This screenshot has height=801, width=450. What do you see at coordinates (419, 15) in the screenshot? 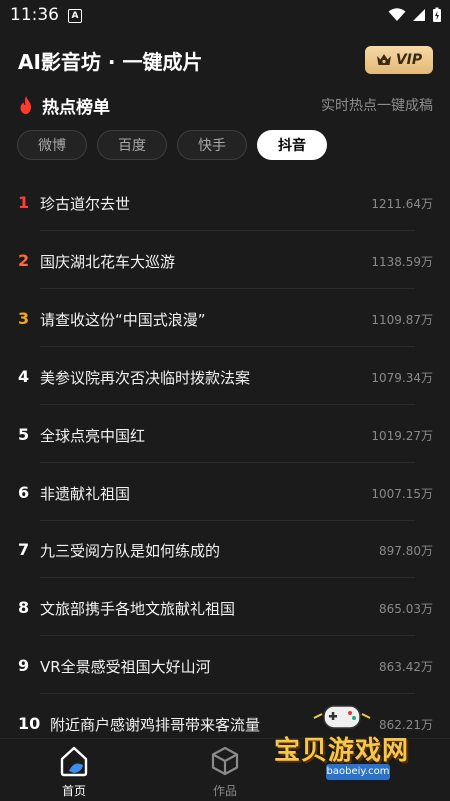
I see `signal-icon` at bounding box center [419, 15].